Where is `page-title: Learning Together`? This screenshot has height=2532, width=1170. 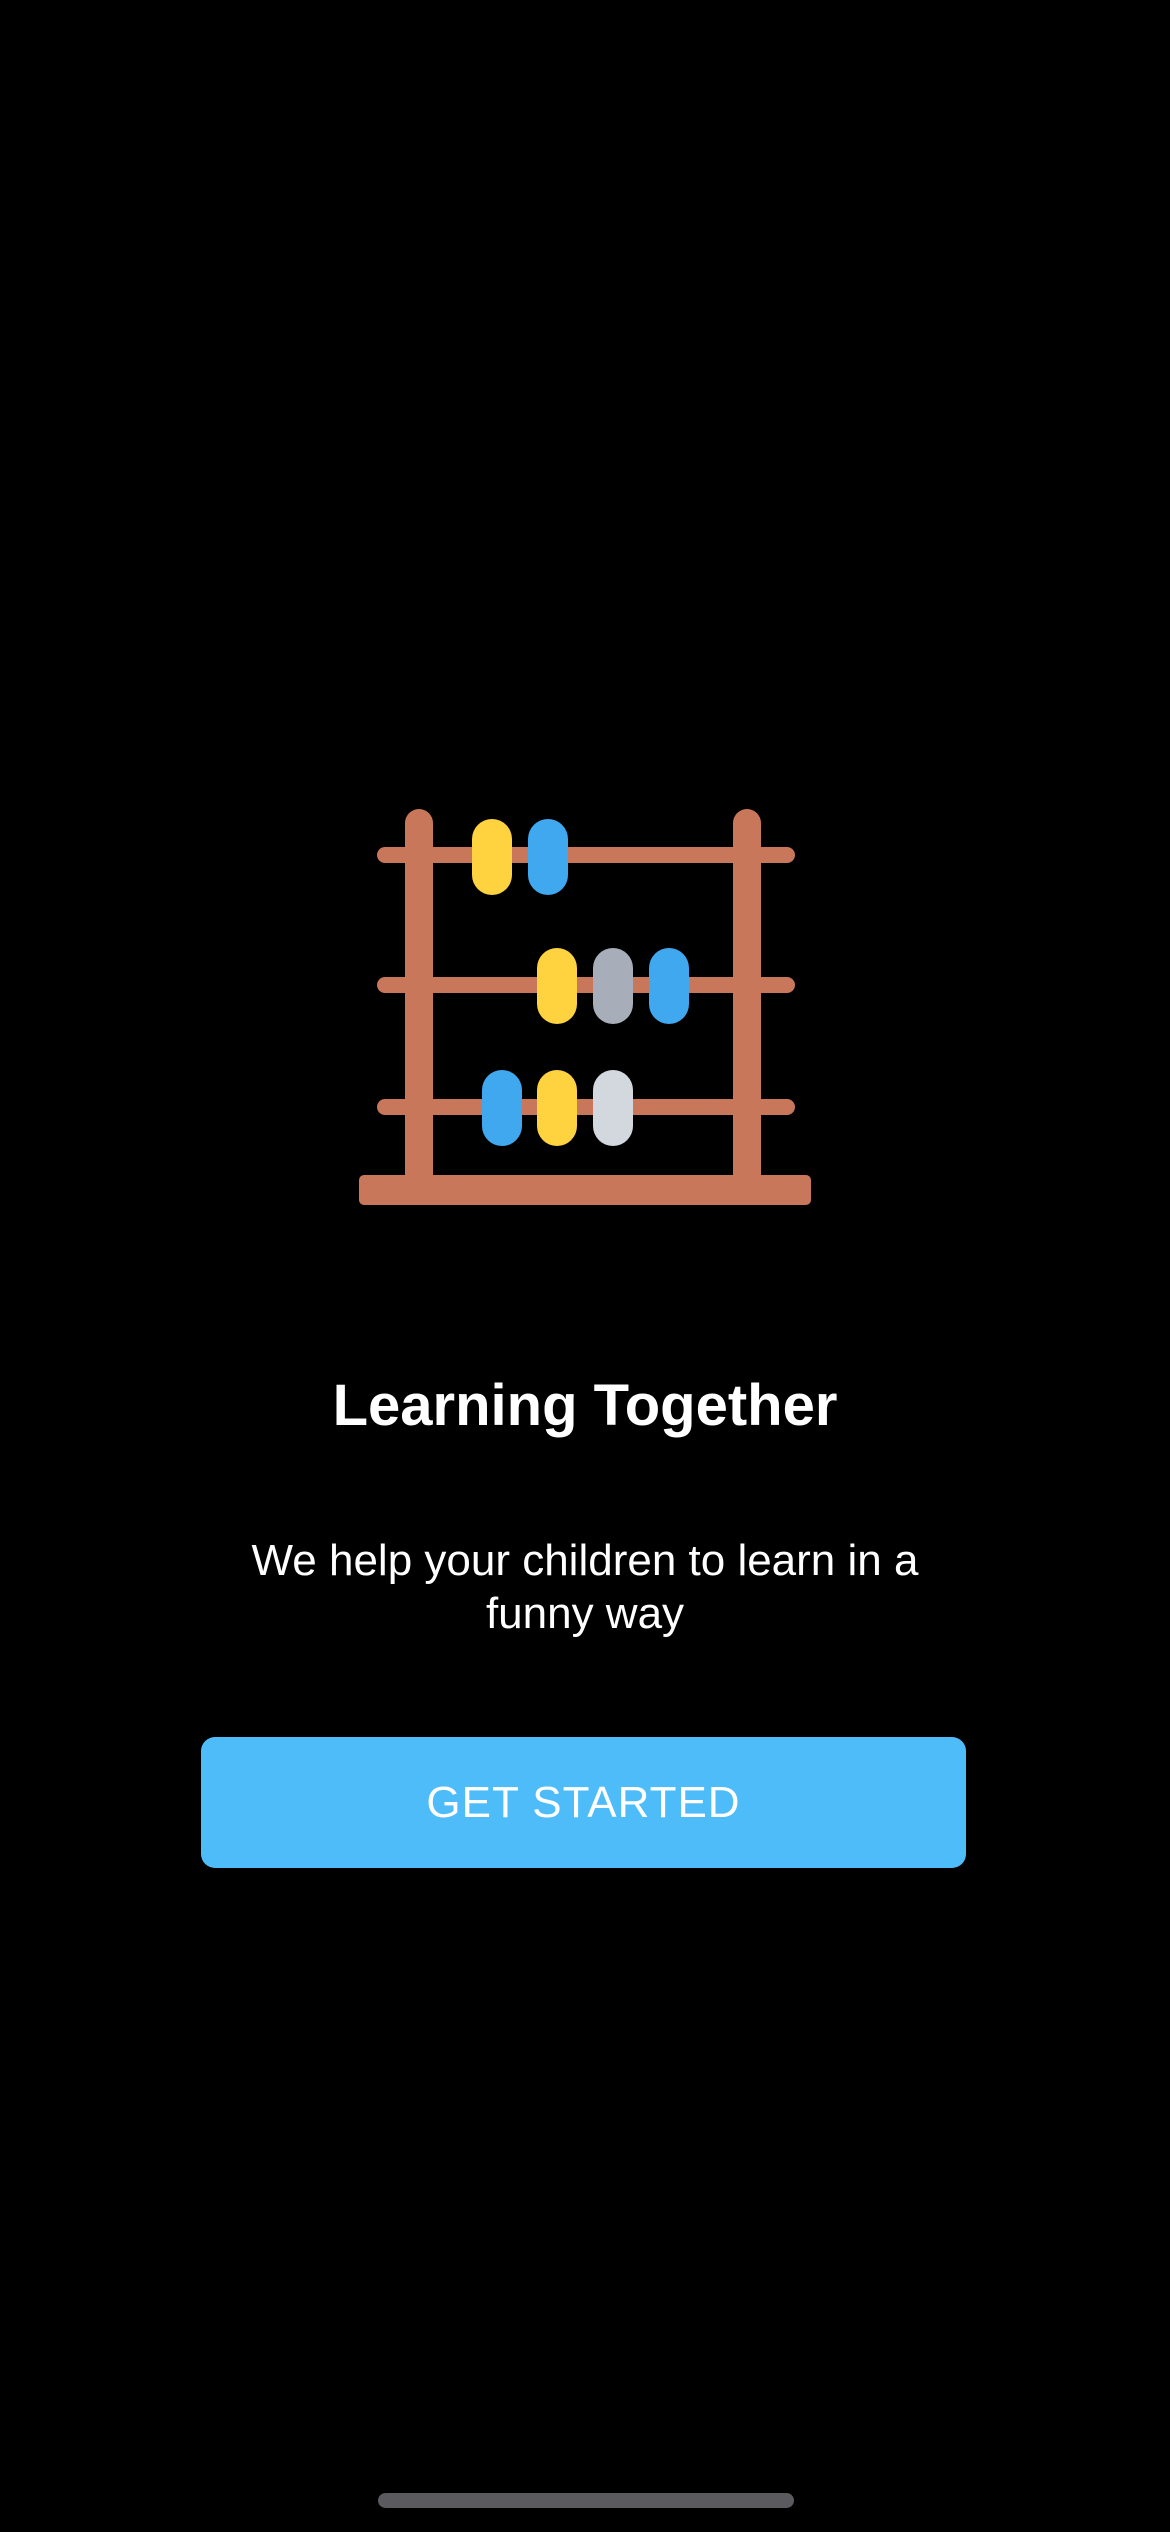 page-title: Learning Together is located at coordinates (585, 1405).